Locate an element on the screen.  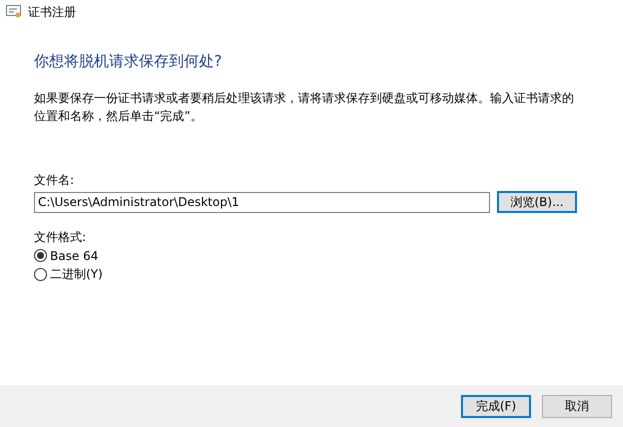
file-name-field: C:\Users\Administrator\Desktop\1 is located at coordinates (262, 202).